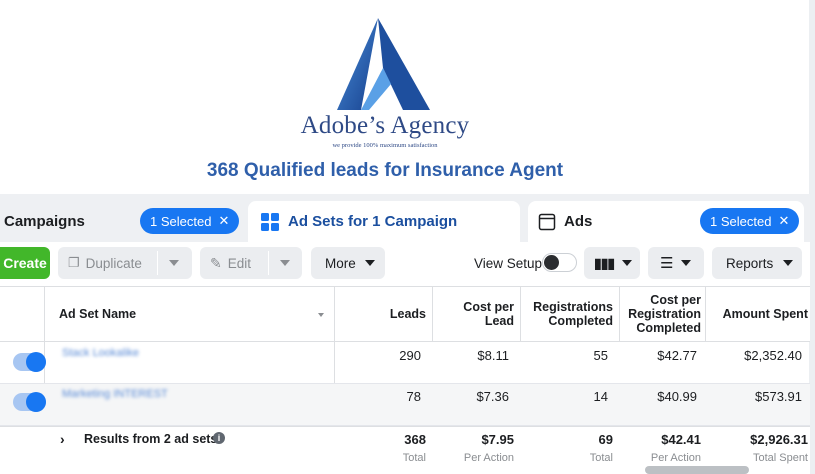 This screenshot has height=474, width=815. What do you see at coordinates (383, 64) in the screenshot?
I see `agency-logo-icon` at bounding box center [383, 64].